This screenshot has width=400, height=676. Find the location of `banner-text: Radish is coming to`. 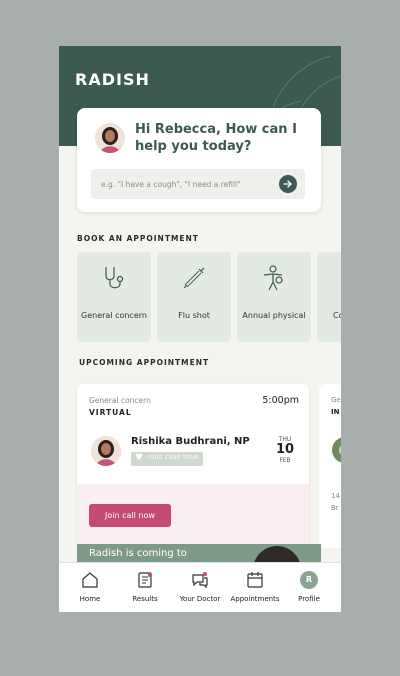

banner-text: Radish is coming to is located at coordinates (138, 553).